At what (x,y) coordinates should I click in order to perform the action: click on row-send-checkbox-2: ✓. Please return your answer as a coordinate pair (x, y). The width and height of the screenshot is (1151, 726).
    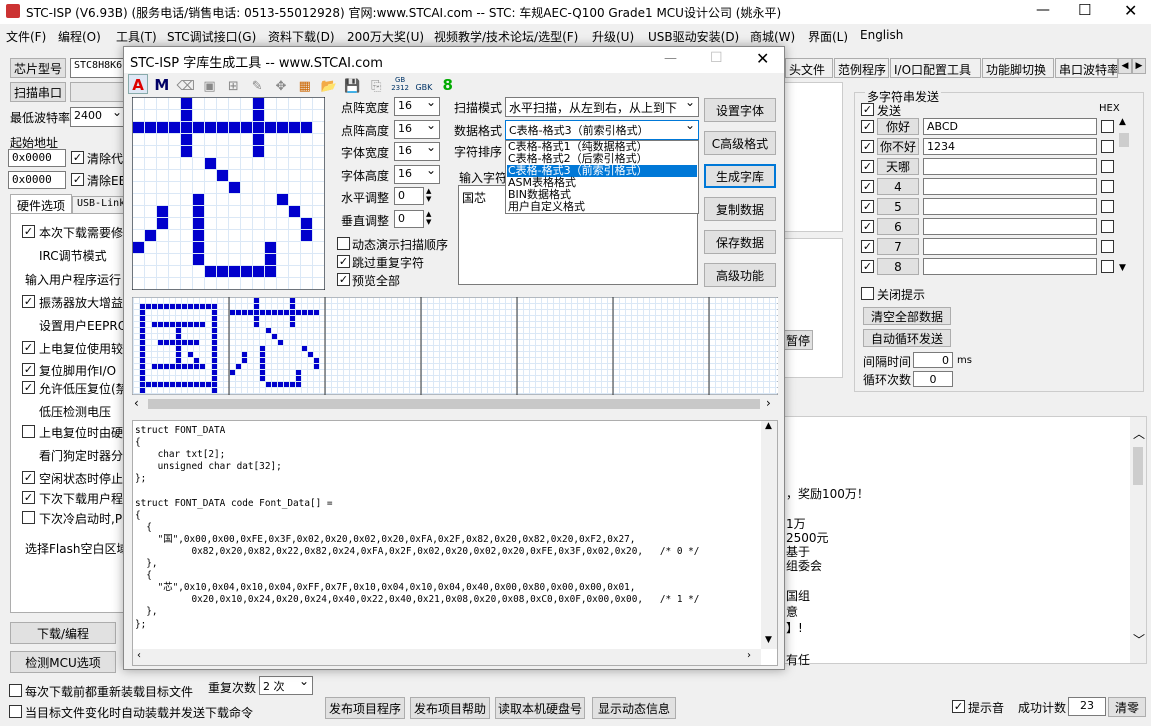
    Looking at the image, I should click on (867, 166).